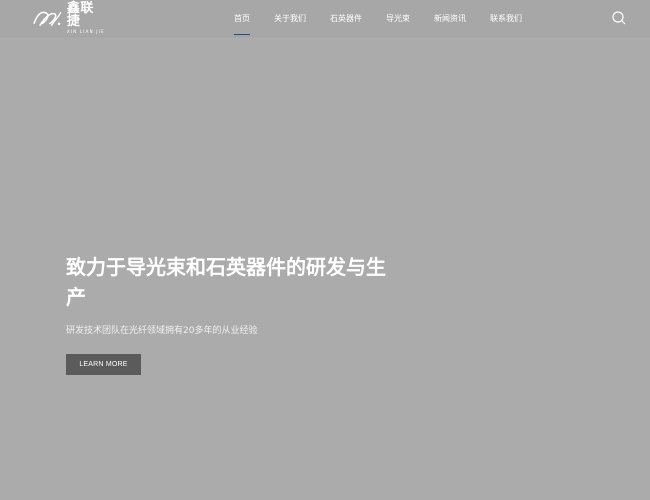  What do you see at coordinates (85, 31) in the screenshot?
I see `brand-name-en: XIN LIAN JIE` at bounding box center [85, 31].